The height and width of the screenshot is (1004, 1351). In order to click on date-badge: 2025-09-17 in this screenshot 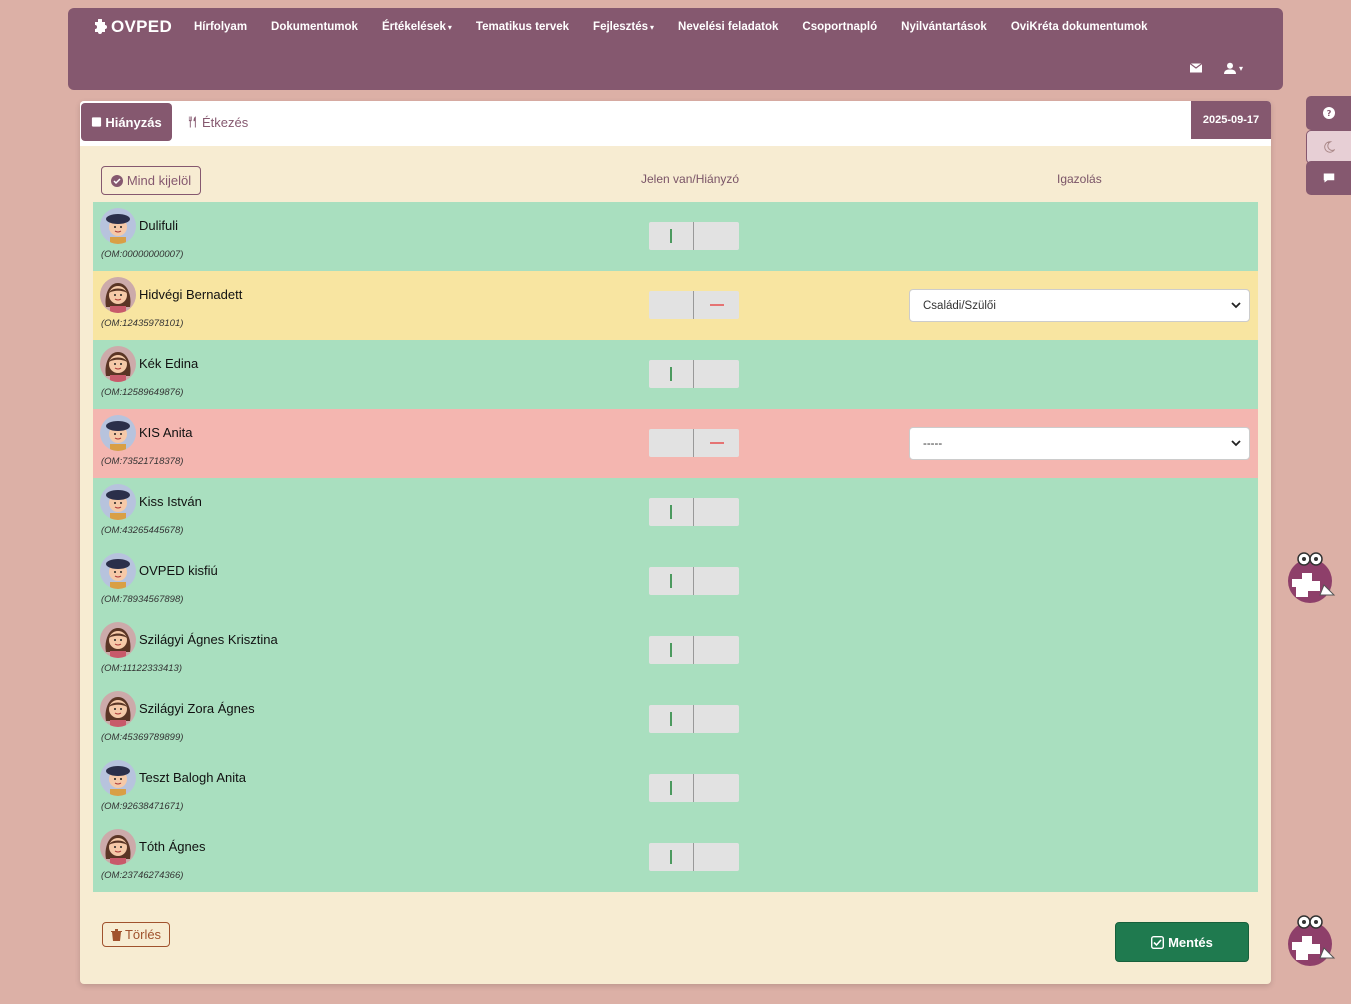, I will do `click(1231, 120)`.